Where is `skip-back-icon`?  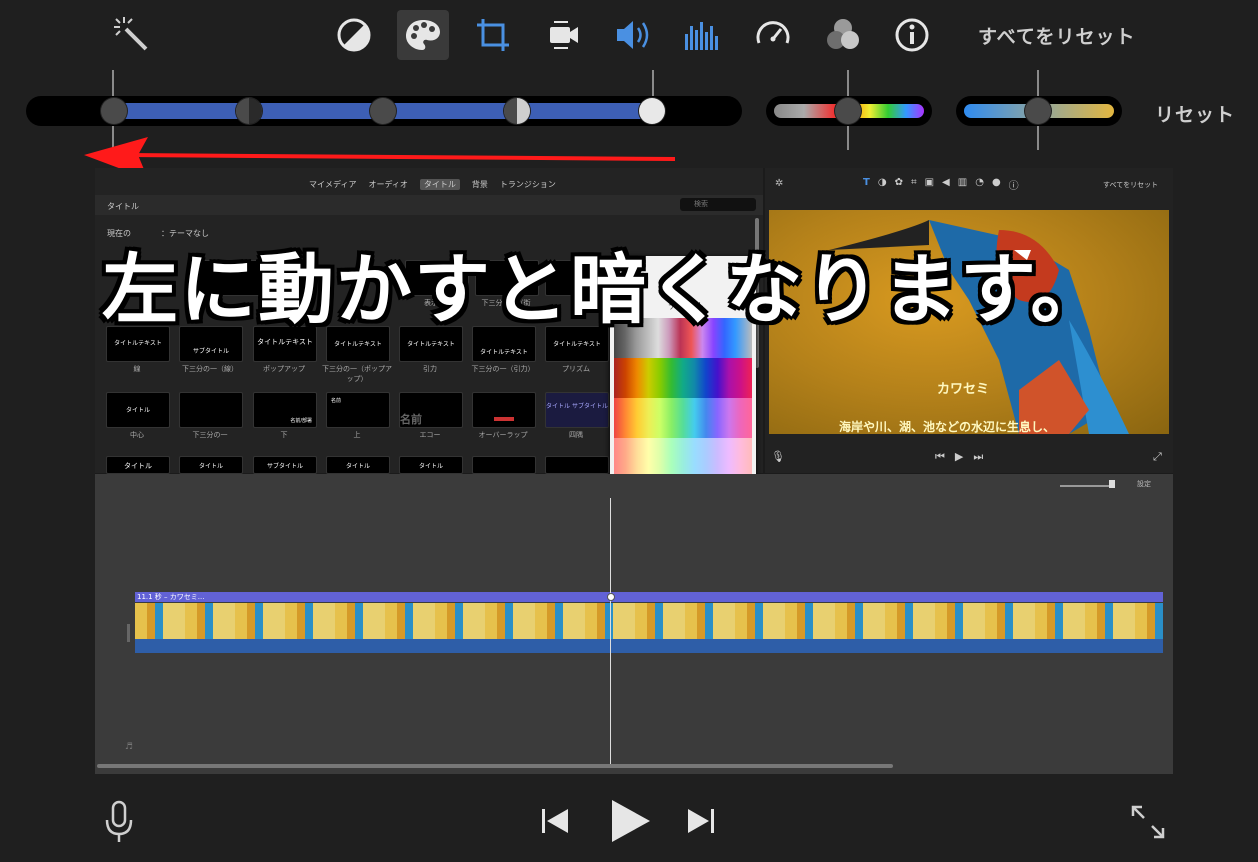
skip-back-icon is located at coordinates (555, 823).